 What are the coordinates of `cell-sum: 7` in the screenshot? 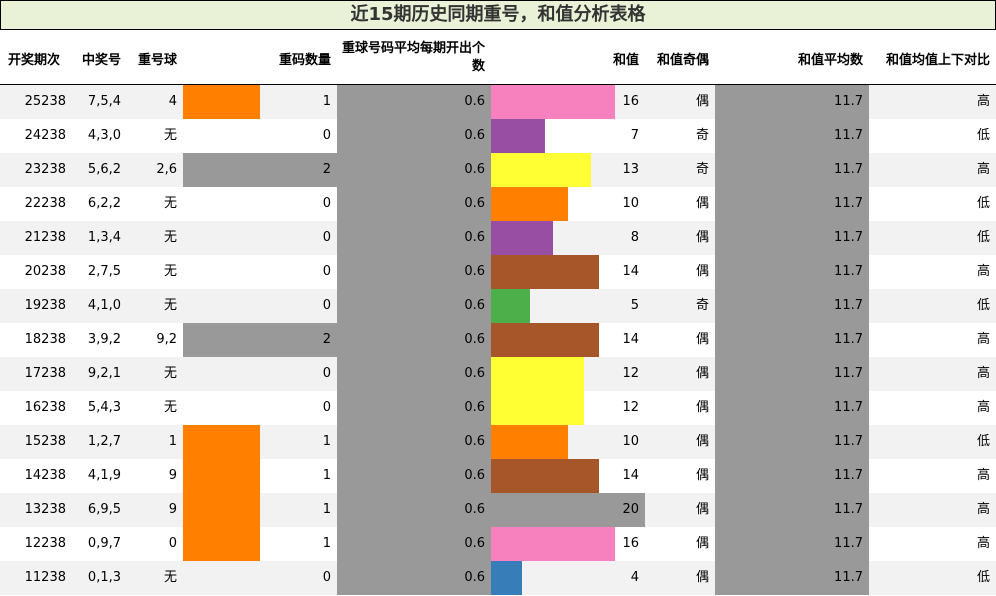 It's located at (634, 135).